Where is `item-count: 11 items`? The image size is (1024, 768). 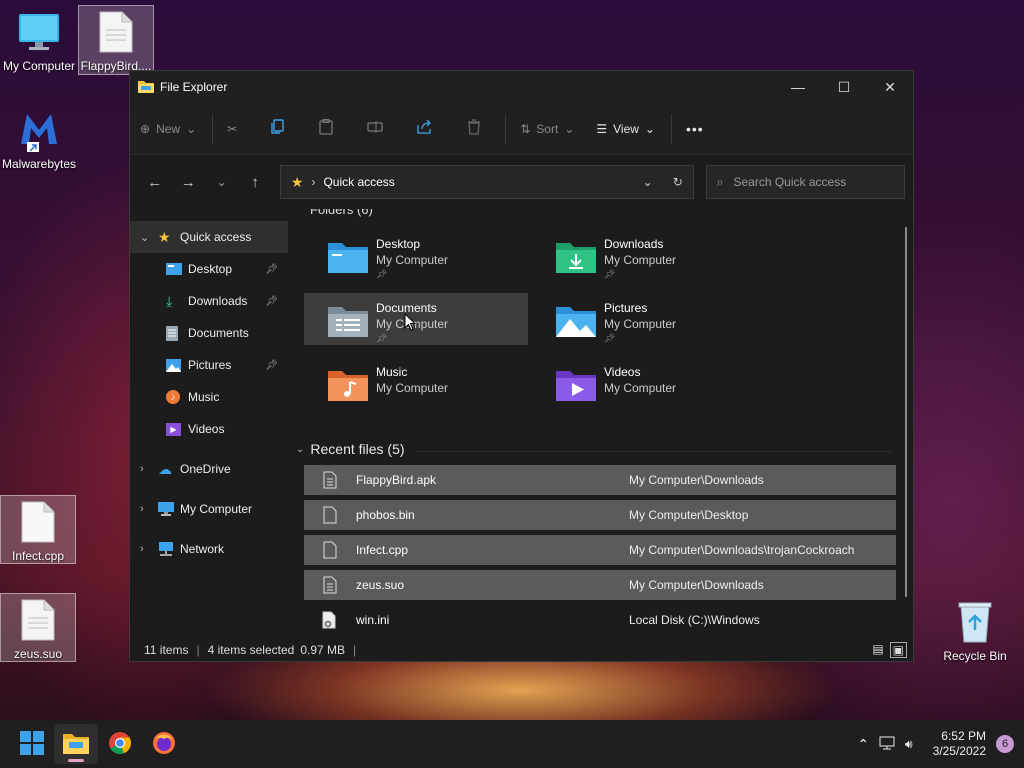
item-count: 11 items is located at coordinates (166, 650).